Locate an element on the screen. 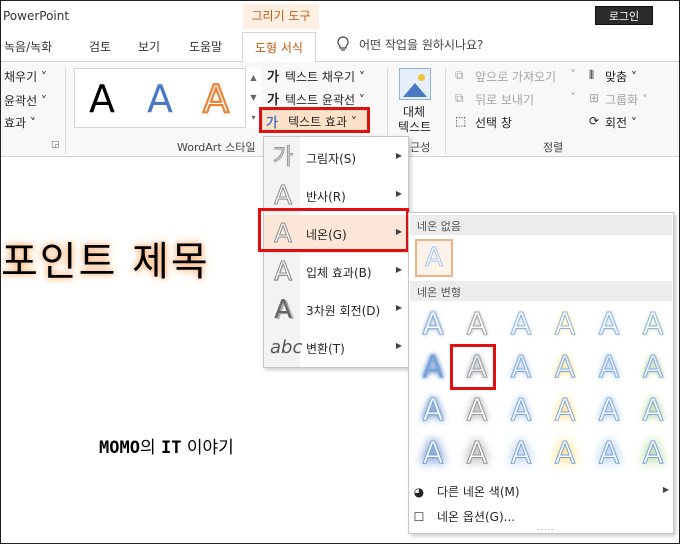  wordart-style-gallery: A A A is located at coordinates (167, 98).